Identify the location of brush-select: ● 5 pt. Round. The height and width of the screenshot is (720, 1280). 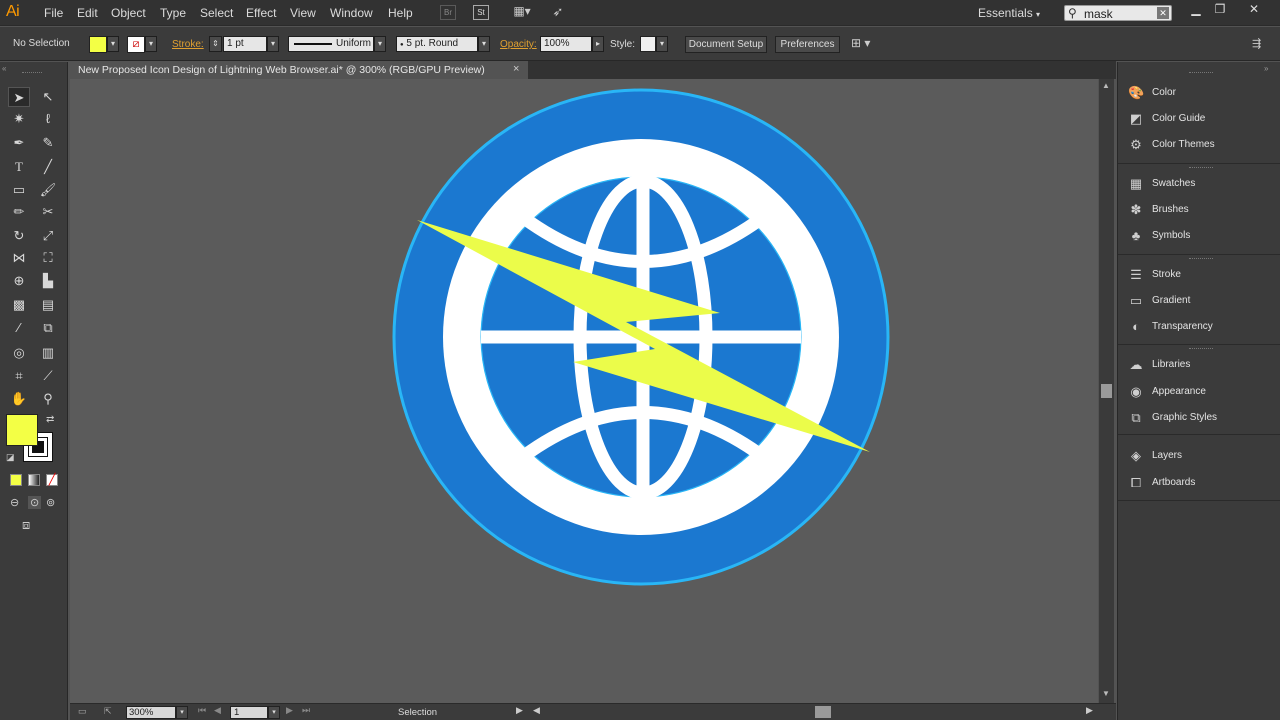
(437, 44).